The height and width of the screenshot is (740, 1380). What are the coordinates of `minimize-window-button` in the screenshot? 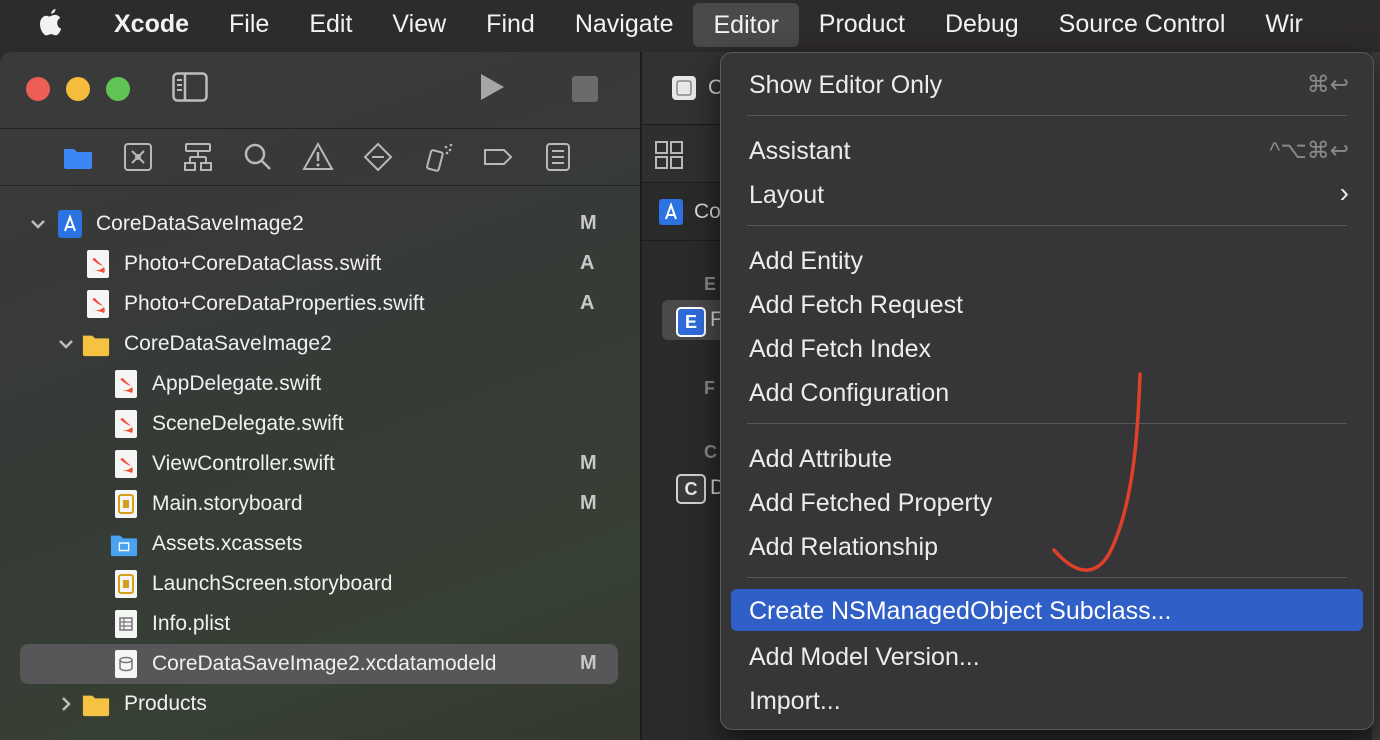 It's located at (78, 89).